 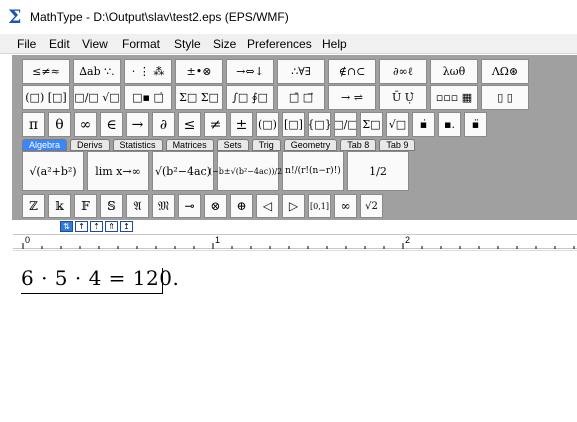 I want to click on embellishments-palette: ⋅ ⋮ ⁂, so click(x=148, y=71).